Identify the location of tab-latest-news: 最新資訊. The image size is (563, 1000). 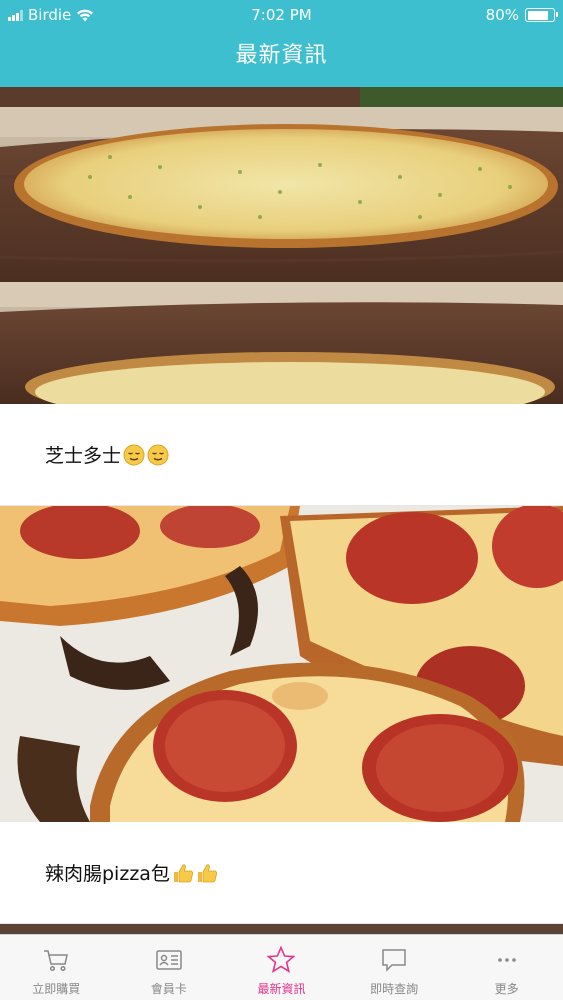
(281, 967).